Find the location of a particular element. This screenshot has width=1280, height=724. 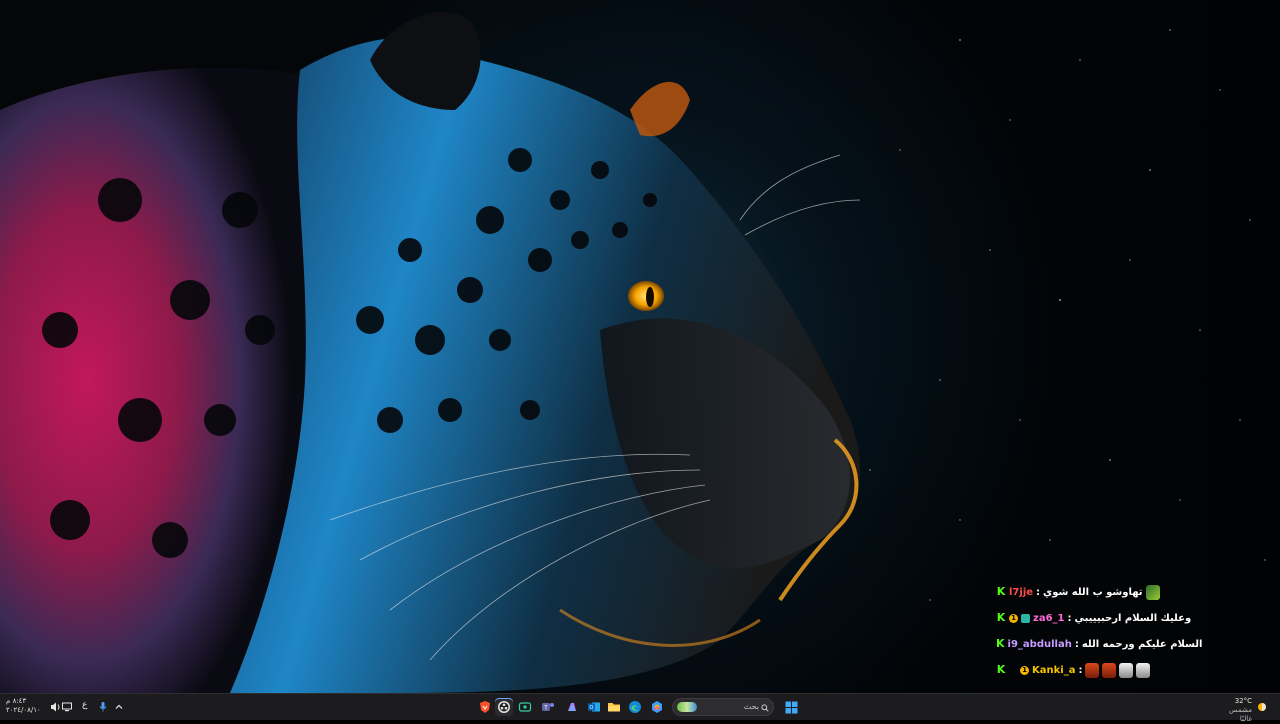

xbox-app-icon is located at coordinates (525, 707).